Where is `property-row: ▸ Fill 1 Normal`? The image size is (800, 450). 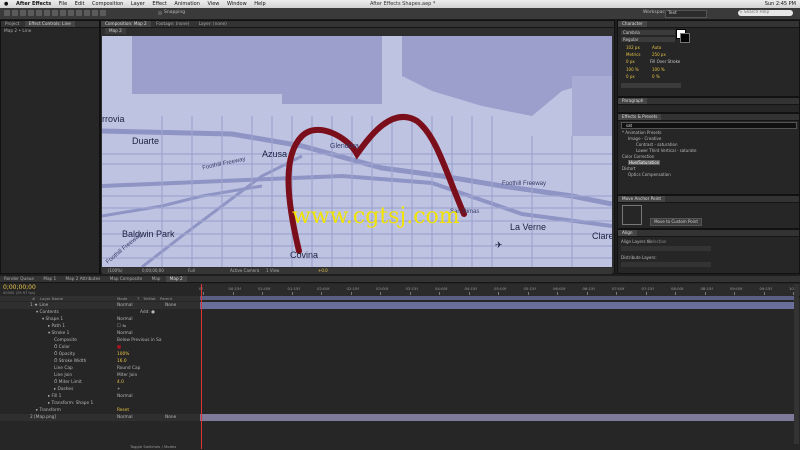
property-row: ▸ Fill 1 Normal is located at coordinates (100, 396).